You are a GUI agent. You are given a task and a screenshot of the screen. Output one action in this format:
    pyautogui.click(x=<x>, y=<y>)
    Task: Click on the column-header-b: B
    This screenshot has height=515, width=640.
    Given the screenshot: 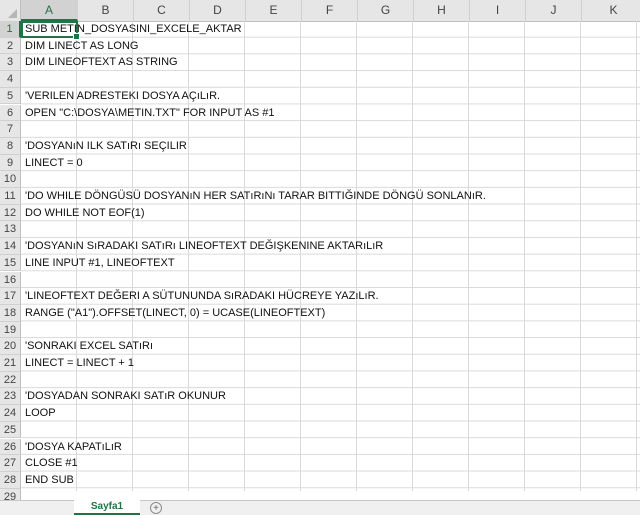 What is the action you would take?
    pyautogui.click(x=106, y=10)
    